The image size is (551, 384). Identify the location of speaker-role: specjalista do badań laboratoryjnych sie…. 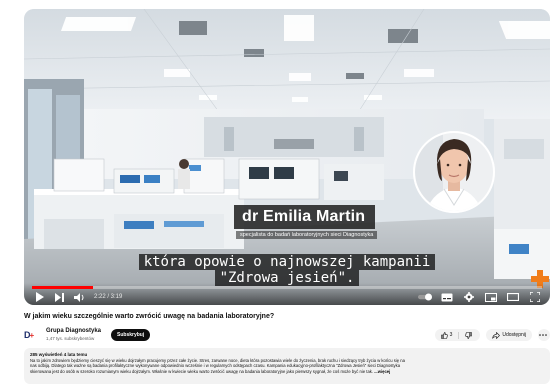
(307, 235).